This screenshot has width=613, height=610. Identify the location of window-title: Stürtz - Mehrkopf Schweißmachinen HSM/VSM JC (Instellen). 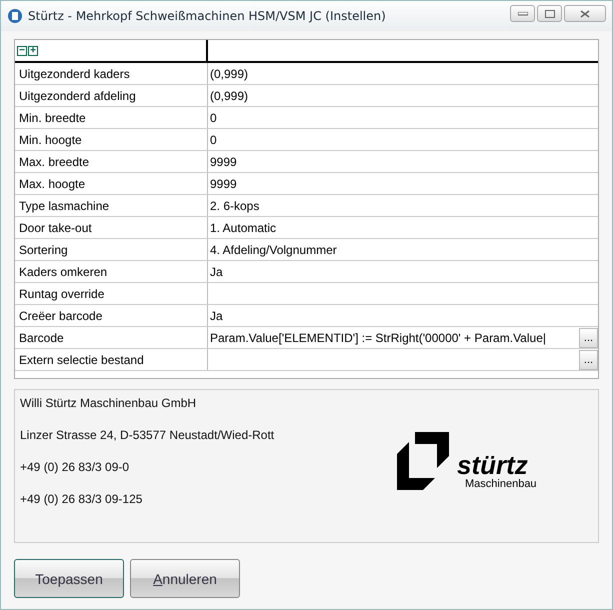
(207, 16).